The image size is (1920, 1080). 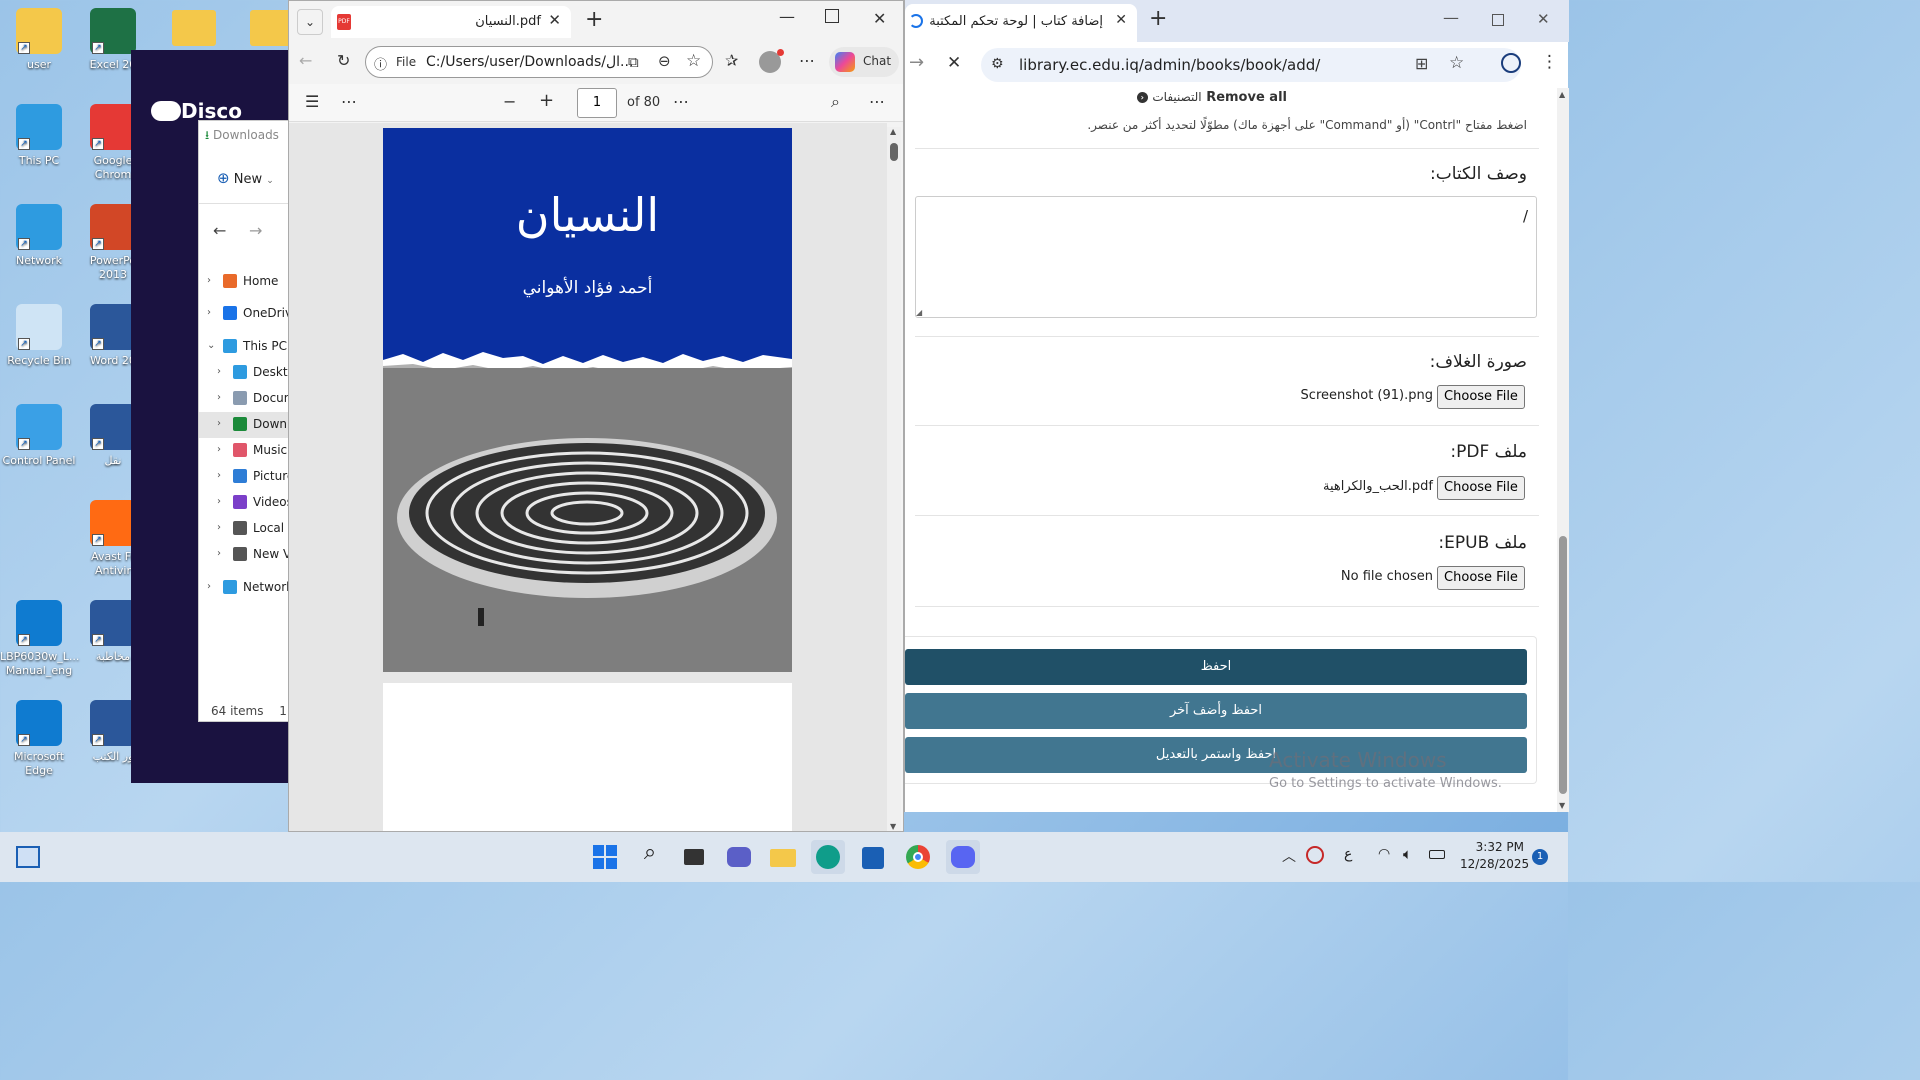 I want to click on desktop-icon: ↗ Network, so click(x=39, y=236).